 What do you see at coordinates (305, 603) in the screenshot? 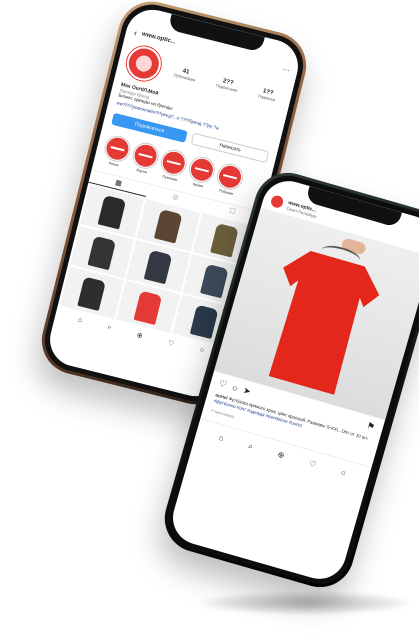
I see `floor-shadow` at bounding box center [305, 603].